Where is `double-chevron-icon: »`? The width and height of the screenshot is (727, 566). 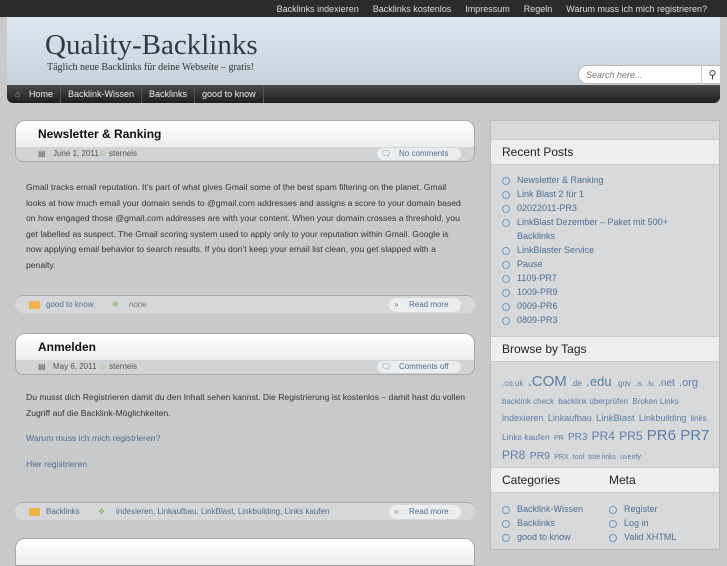
double-chevron-icon: » is located at coordinates (396, 304).